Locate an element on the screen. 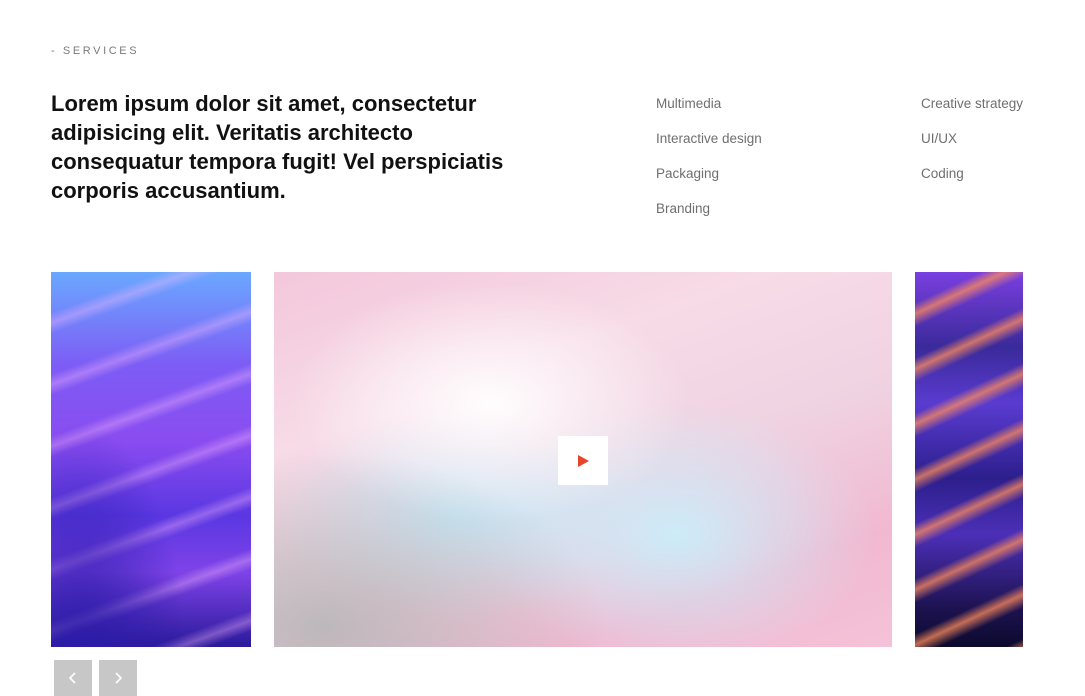  section-eyebrow: - SERVICES is located at coordinates (95, 51).